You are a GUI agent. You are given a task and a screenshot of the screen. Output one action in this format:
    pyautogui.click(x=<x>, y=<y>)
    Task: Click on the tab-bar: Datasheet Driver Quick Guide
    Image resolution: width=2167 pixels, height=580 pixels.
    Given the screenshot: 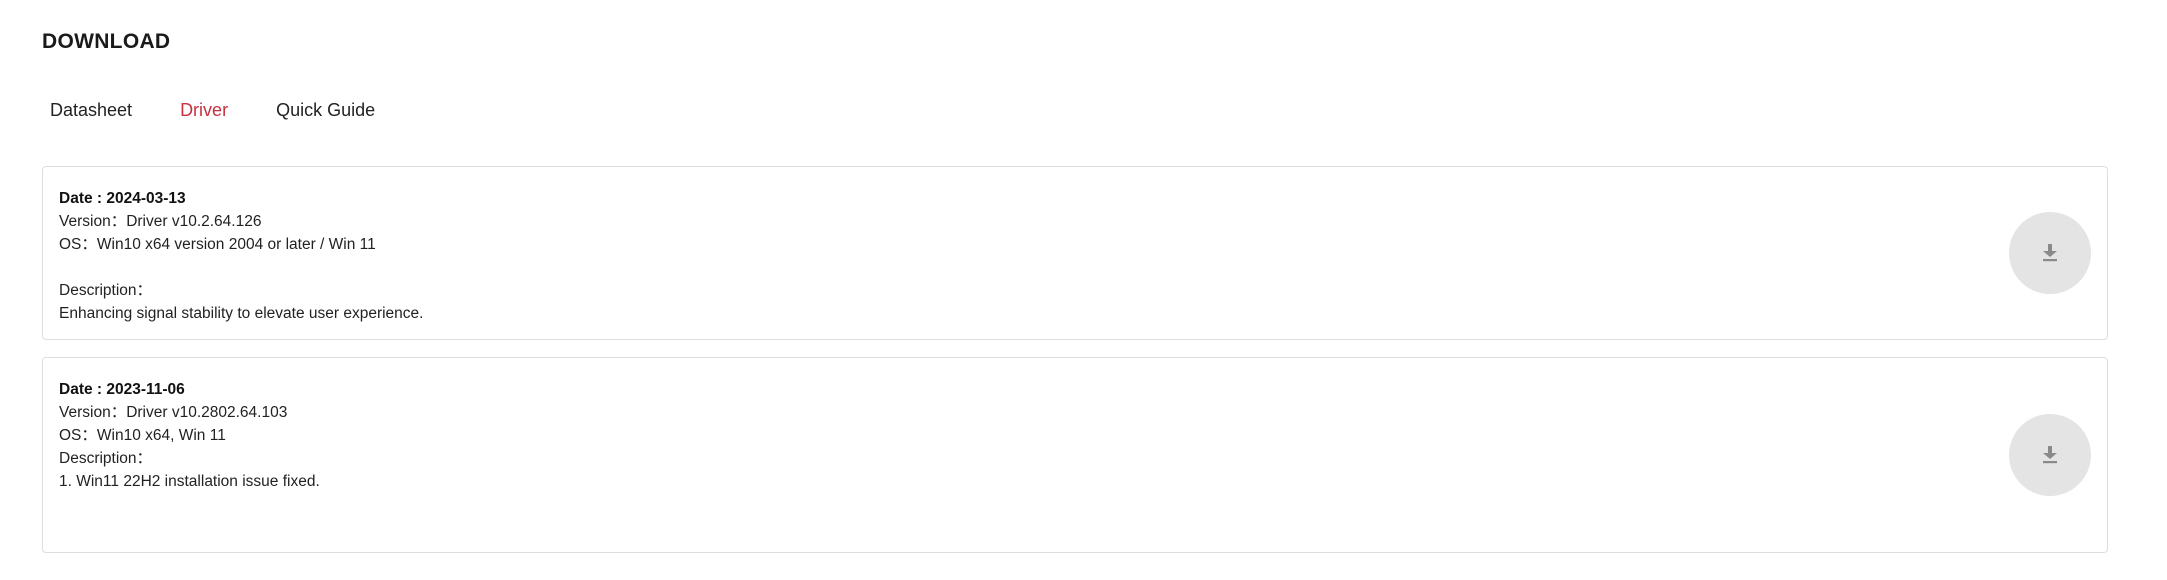 What is the action you would take?
    pyautogui.click(x=212, y=110)
    